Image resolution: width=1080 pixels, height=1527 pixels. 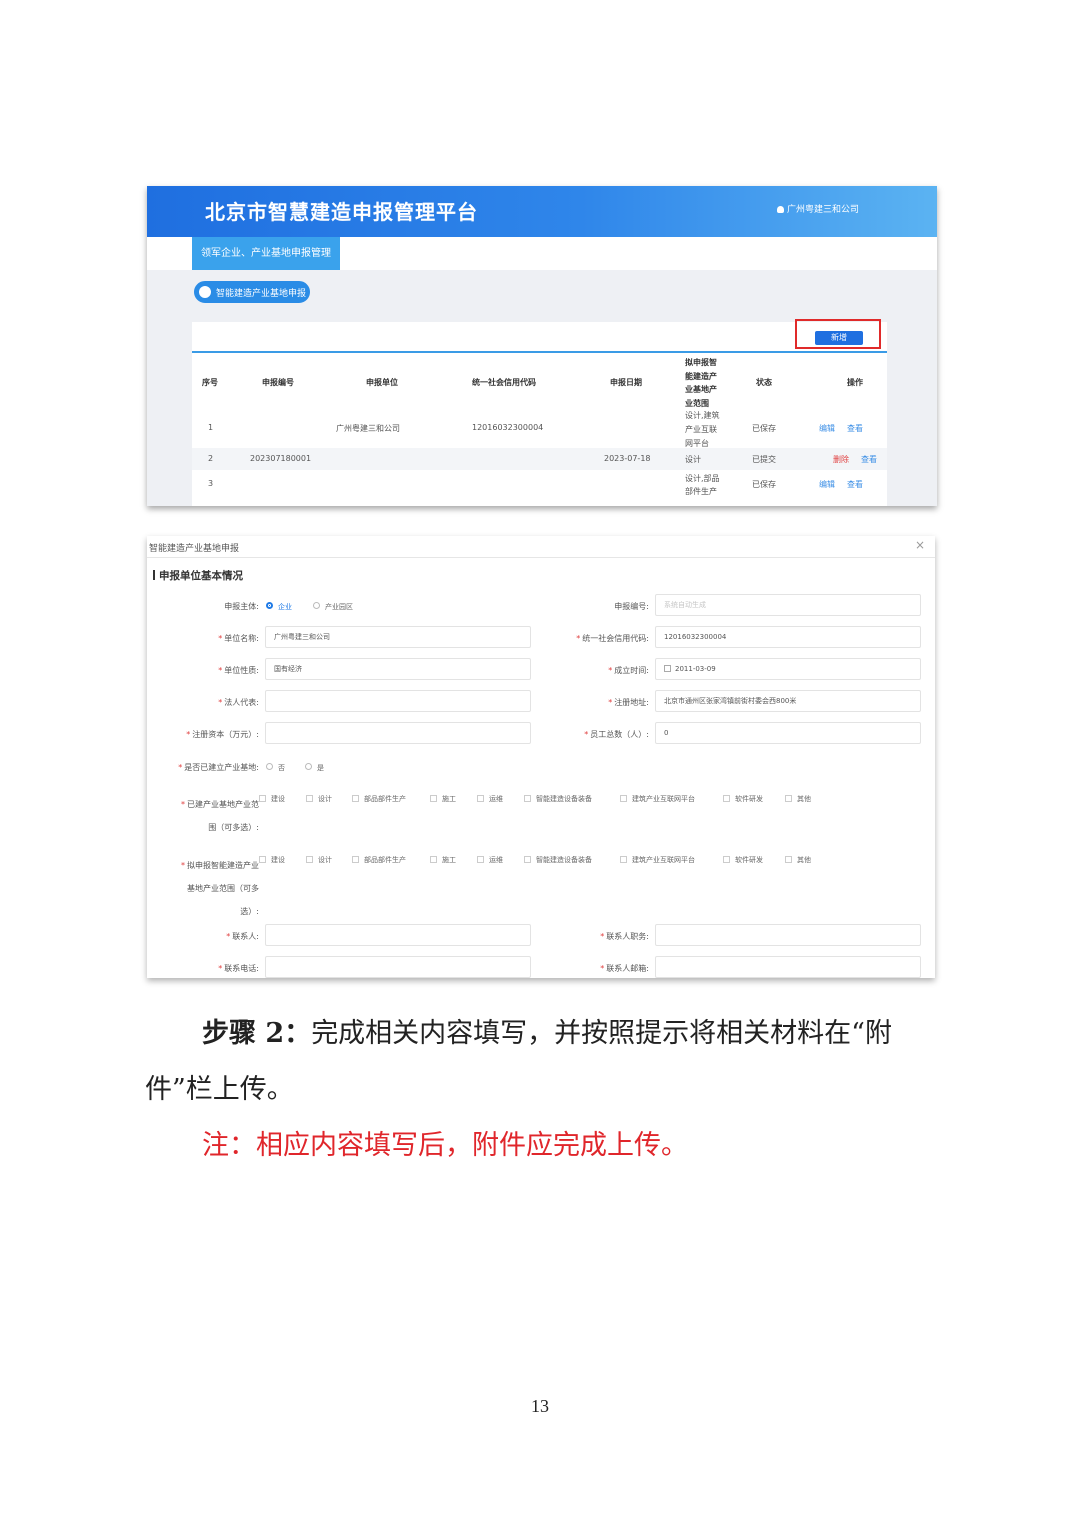 What do you see at coordinates (663, 799) in the screenshot?
I see `checkbox-label: 建筑产业互联网平台` at bounding box center [663, 799].